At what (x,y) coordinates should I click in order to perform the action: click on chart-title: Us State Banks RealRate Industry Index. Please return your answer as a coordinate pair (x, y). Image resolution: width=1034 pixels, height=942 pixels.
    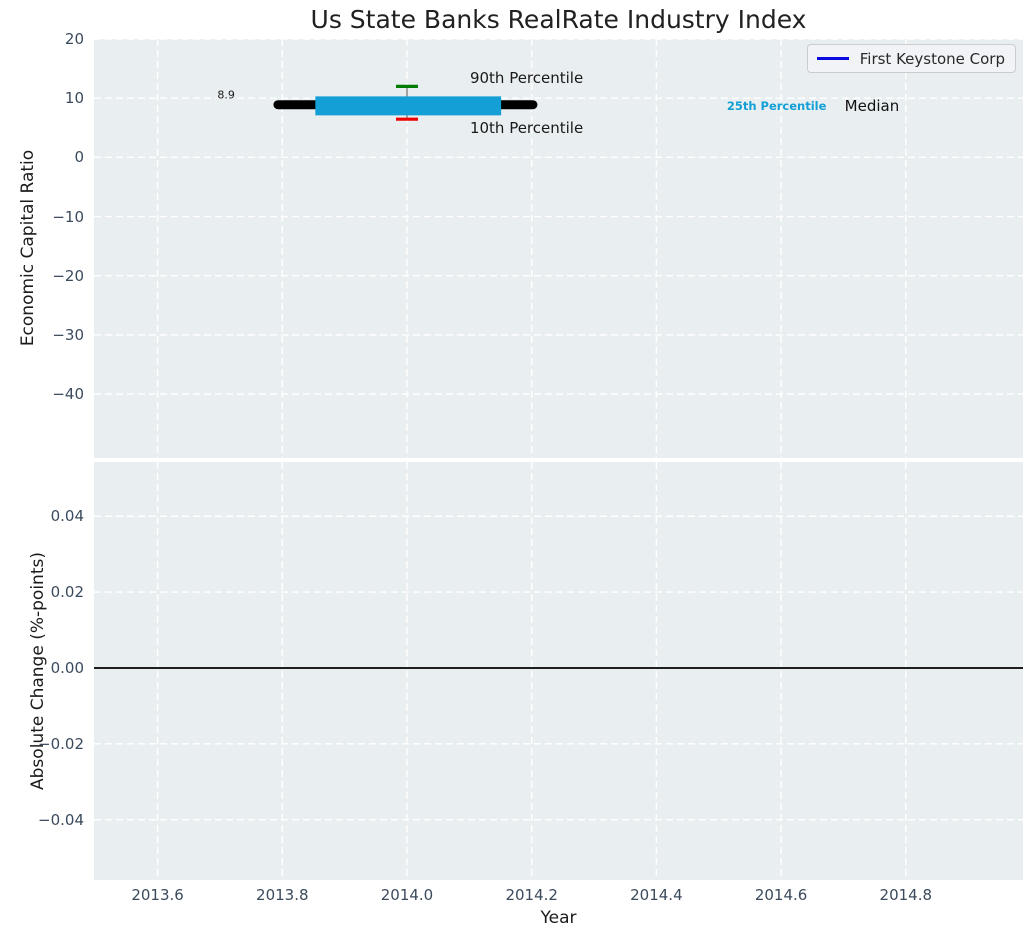
    Looking at the image, I should click on (558, 19).